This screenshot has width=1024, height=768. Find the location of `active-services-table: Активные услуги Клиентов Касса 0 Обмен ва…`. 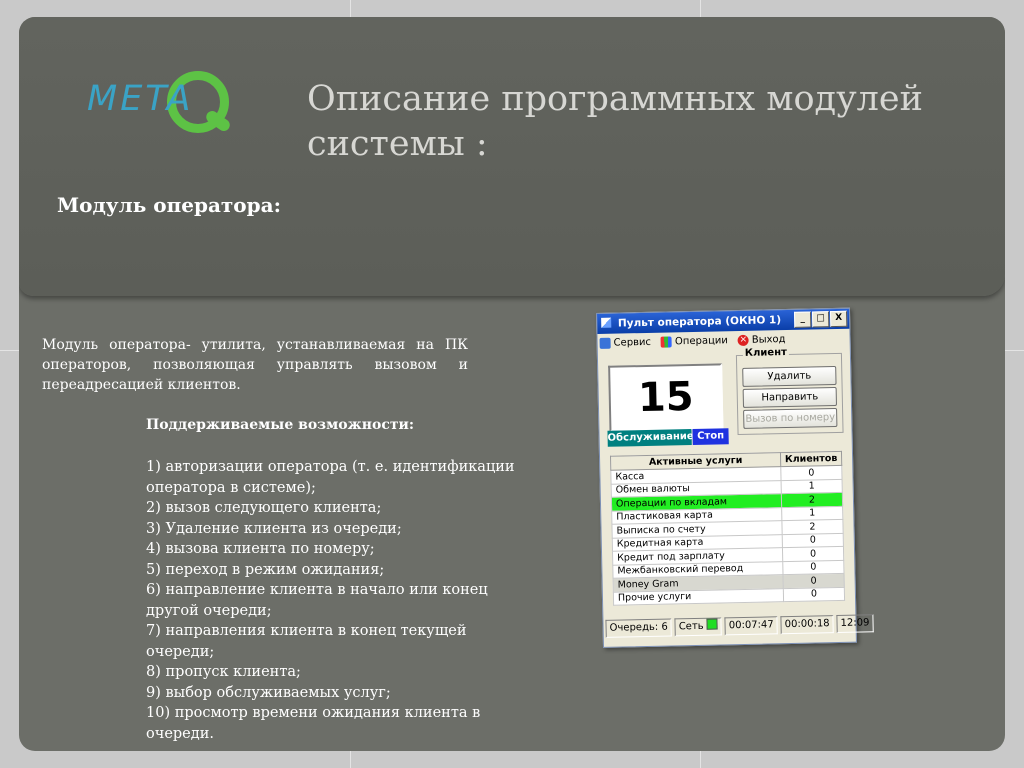

active-services-table: Активные услуги Клиентов Касса 0 Обмен ва… is located at coordinates (727, 528).